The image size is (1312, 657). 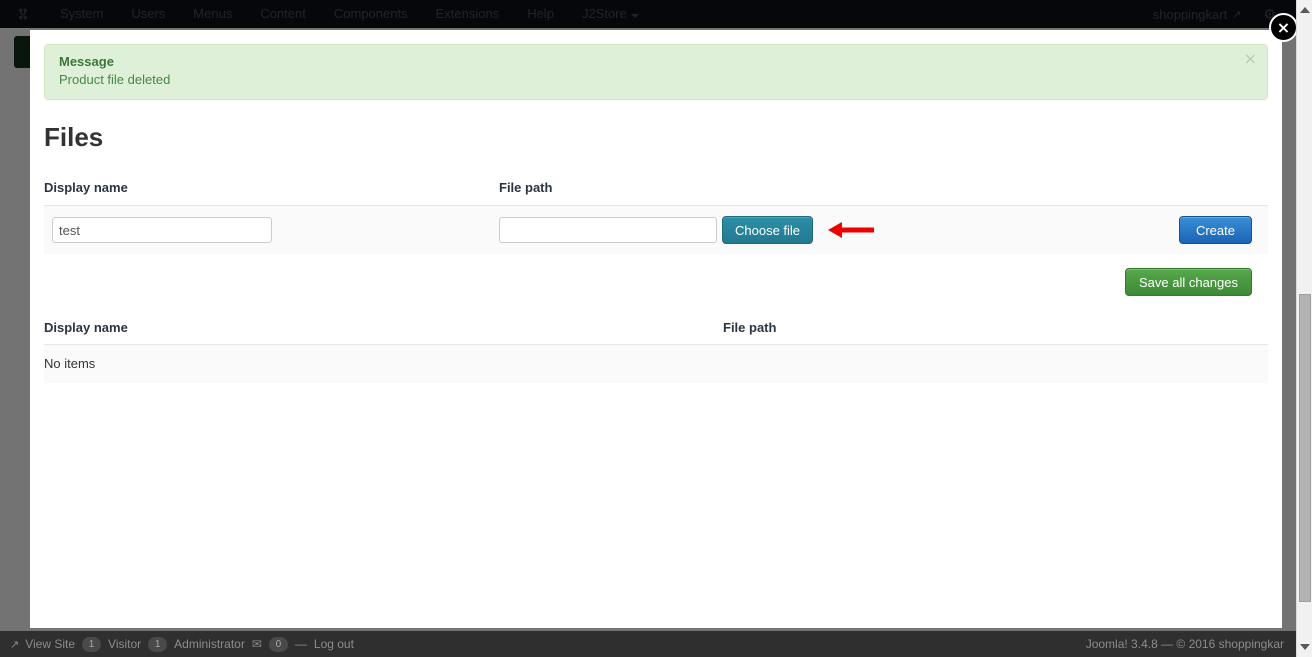 I want to click on envelope-icon: ✉, so click(x=257, y=644).